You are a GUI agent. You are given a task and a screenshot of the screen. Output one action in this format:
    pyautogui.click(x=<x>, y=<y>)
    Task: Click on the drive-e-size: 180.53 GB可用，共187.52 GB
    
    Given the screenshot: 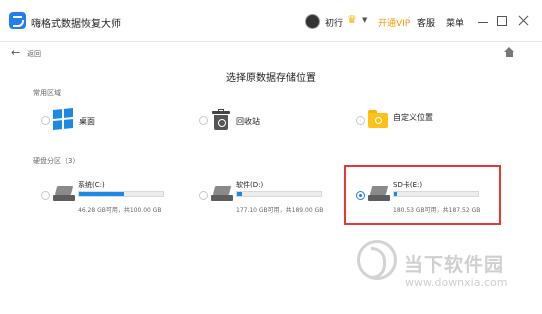 What is the action you would take?
    pyautogui.click(x=437, y=210)
    